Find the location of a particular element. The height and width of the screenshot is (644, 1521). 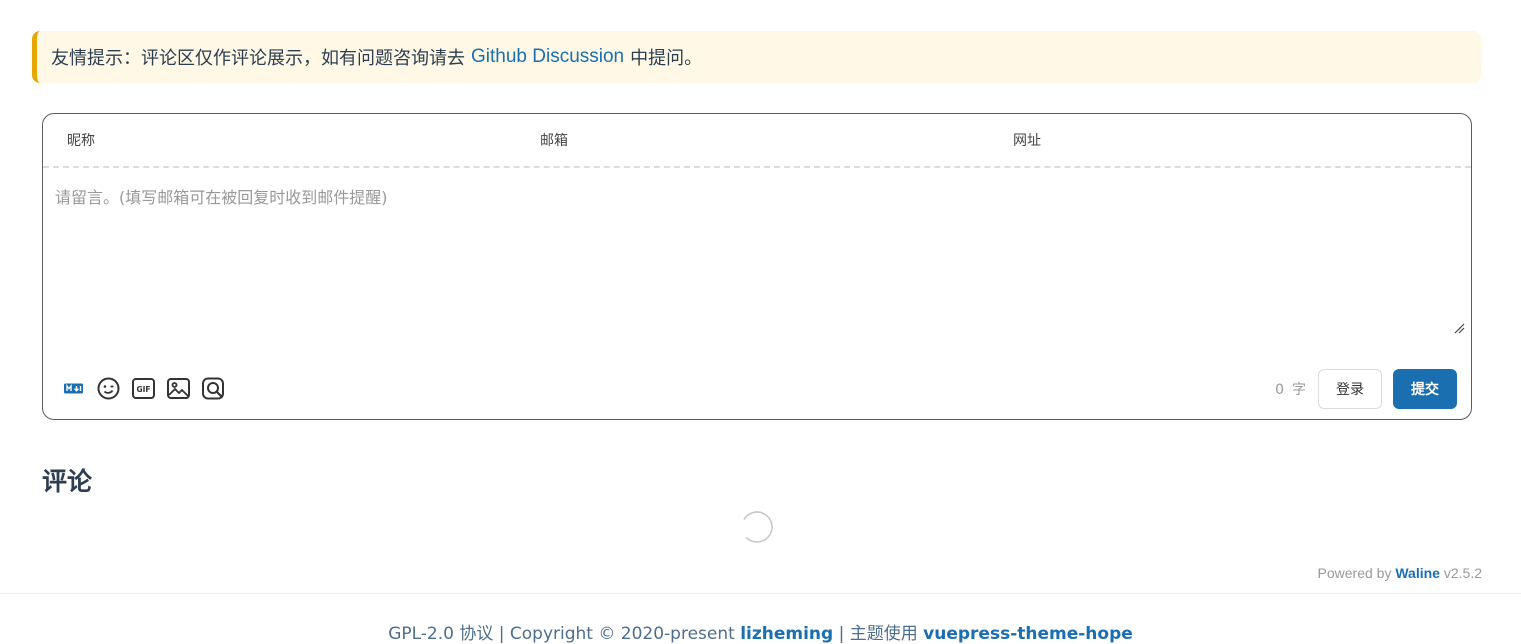

notice-suffix: 中提问。 is located at coordinates (666, 58).